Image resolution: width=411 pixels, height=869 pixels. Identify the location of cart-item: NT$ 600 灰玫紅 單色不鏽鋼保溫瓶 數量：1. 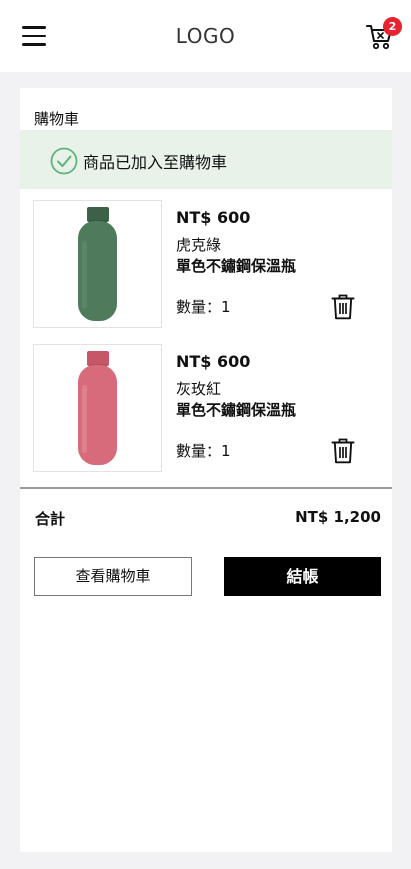
(206, 409).